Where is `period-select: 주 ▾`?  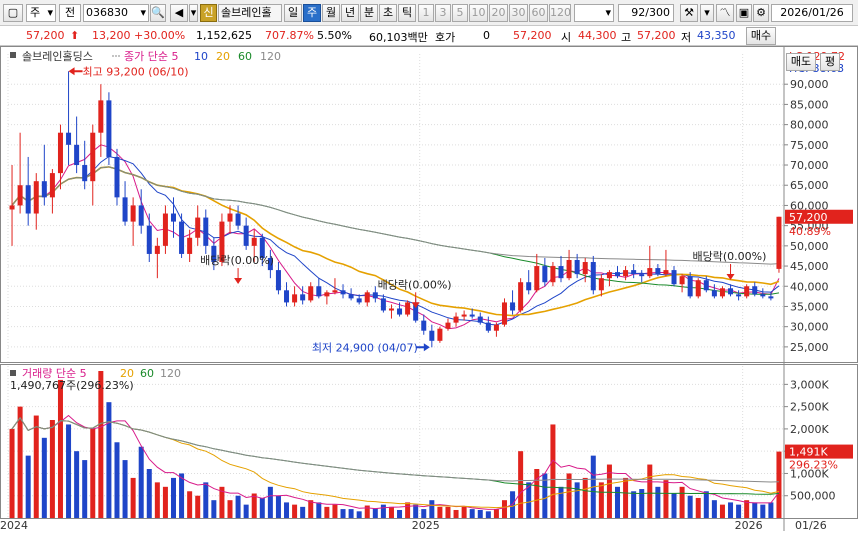
period-select: 주 ▾ is located at coordinates (41, 13).